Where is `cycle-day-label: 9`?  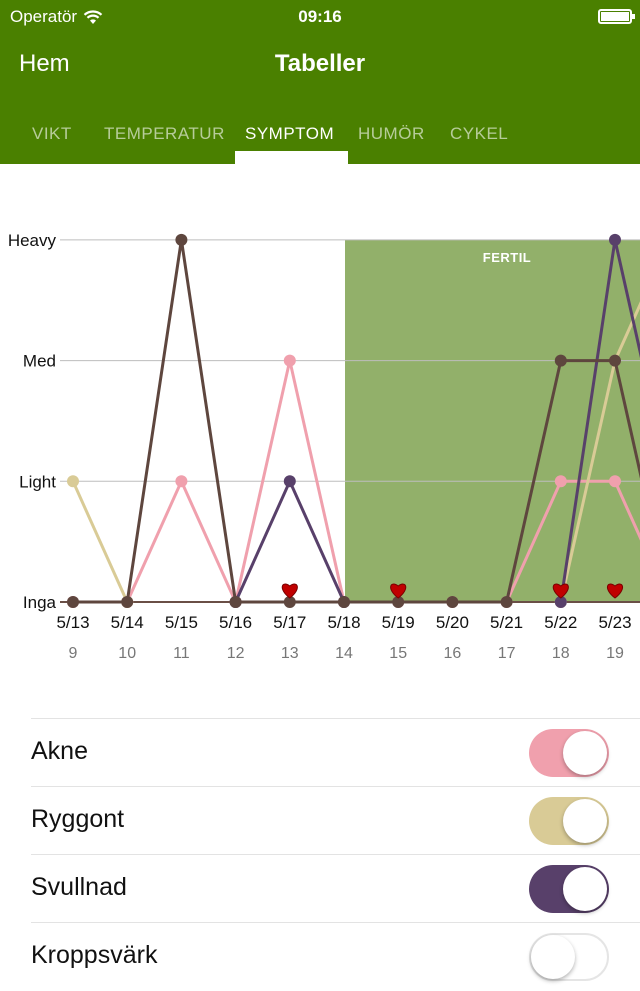
cycle-day-label: 9 is located at coordinates (73, 653).